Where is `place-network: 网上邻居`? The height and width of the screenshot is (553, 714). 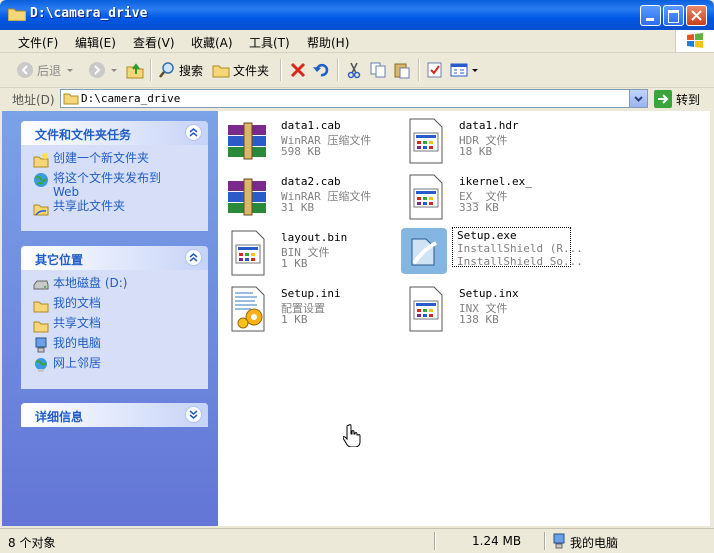 place-network: 网上邻居 is located at coordinates (120, 366).